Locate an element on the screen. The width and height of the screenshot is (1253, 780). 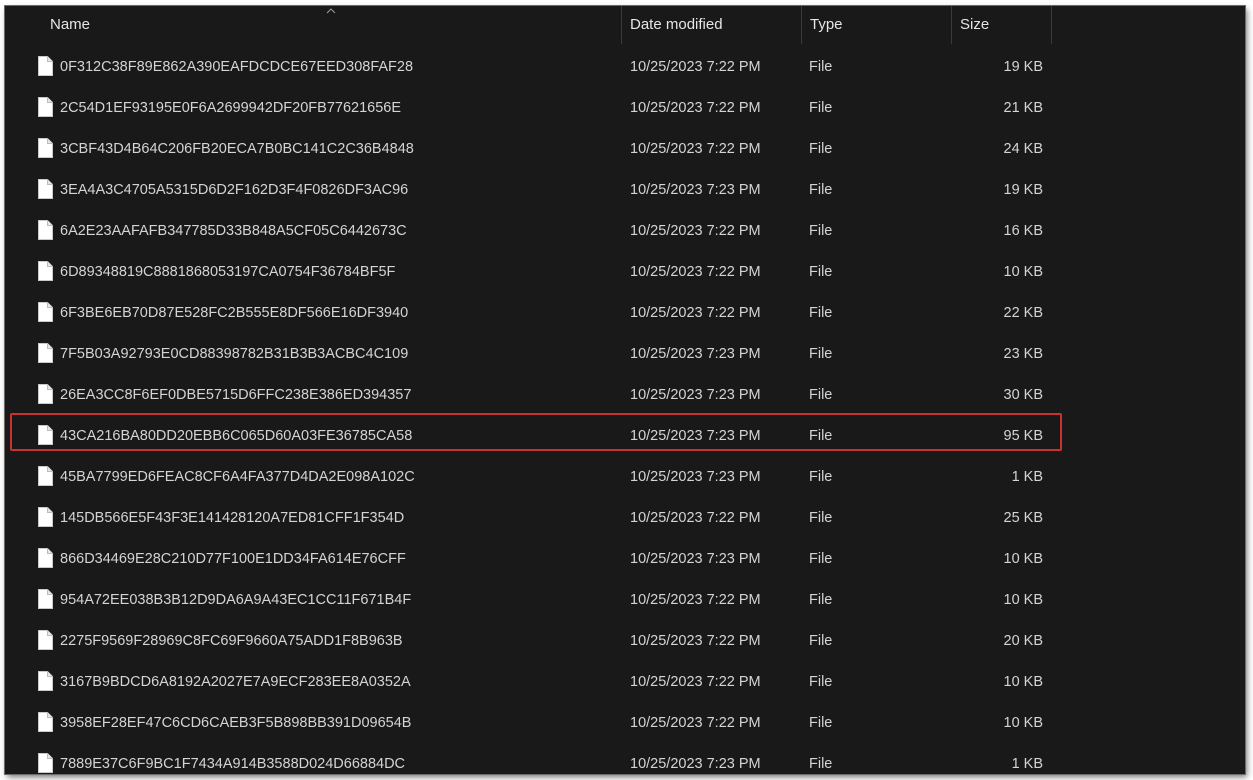
file-size: 23 KB is located at coordinates (1023, 354).